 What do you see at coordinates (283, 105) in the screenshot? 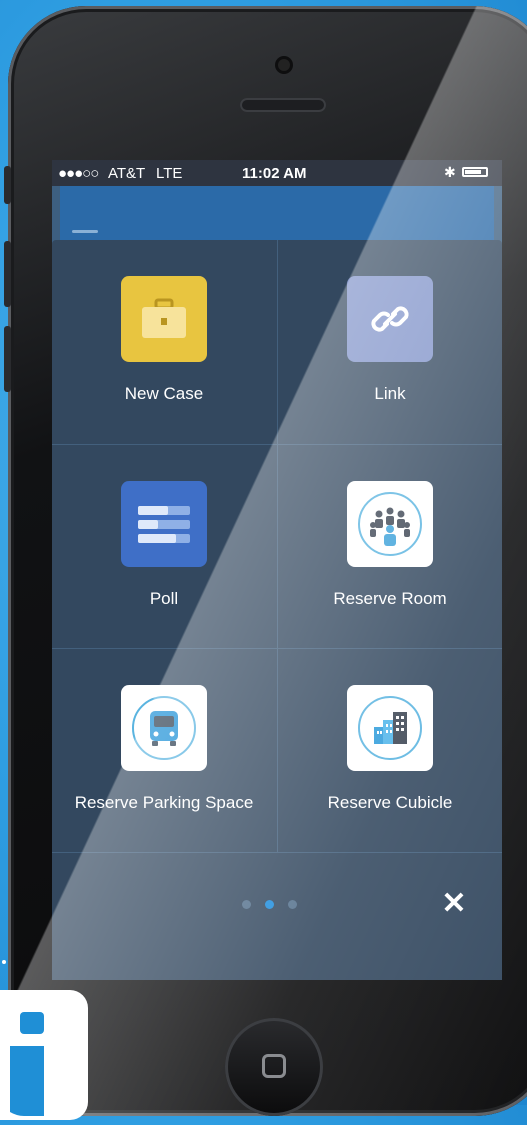
I see `earpiece-speaker` at bounding box center [283, 105].